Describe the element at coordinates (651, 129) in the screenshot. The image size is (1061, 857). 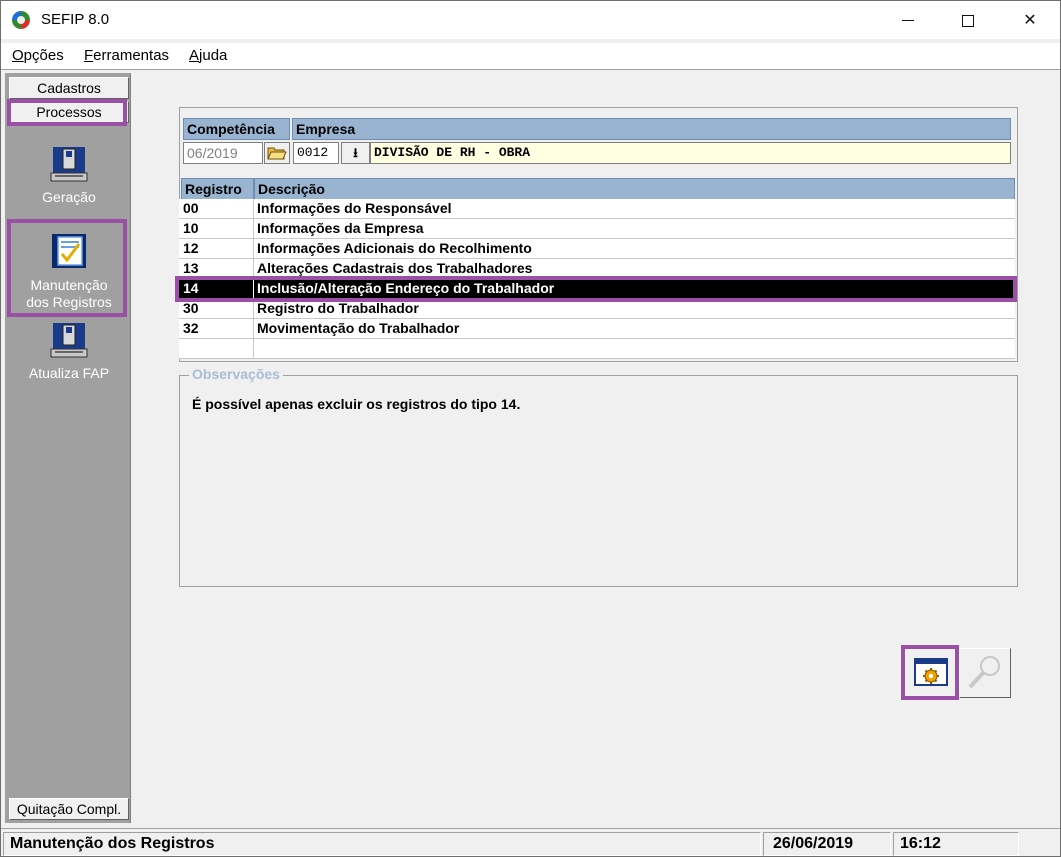
I see `empresa-header: Empresa` at that location.